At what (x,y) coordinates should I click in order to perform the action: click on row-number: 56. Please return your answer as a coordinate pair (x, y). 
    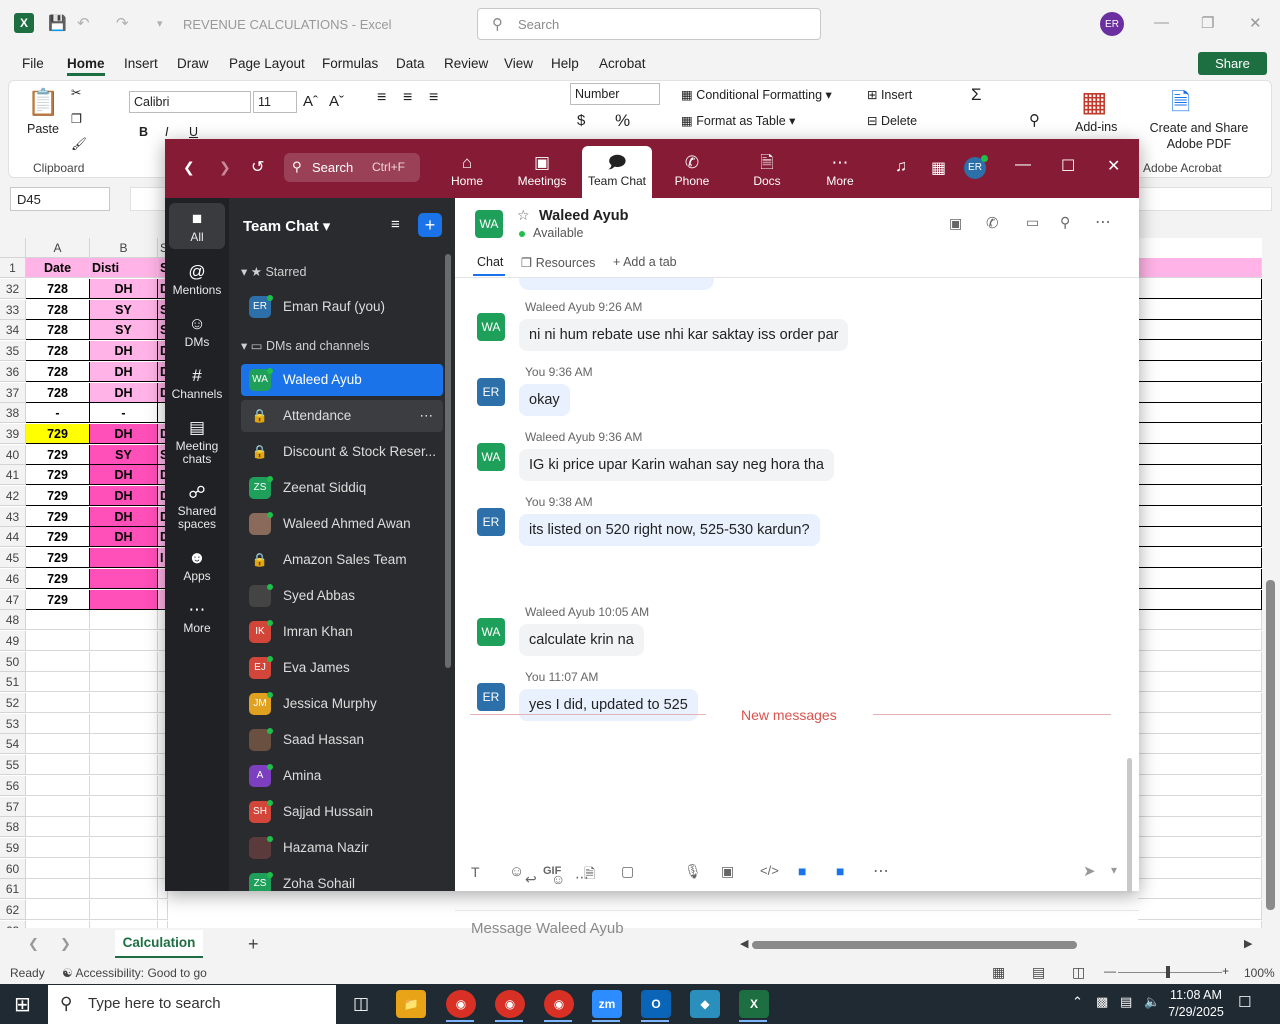
    Looking at the image, I should click on (13, 785).